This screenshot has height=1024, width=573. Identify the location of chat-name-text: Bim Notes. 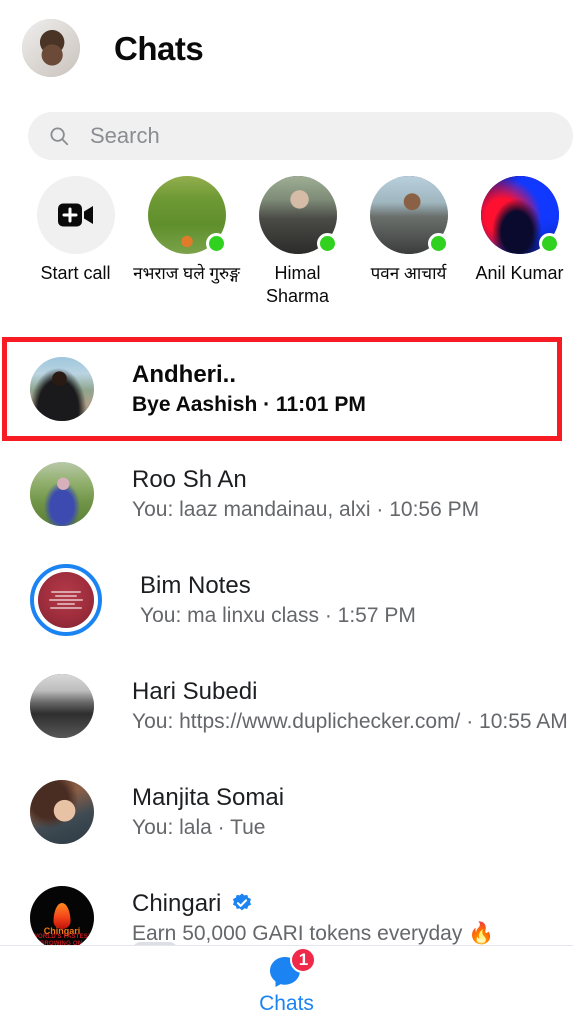
(195, 585).